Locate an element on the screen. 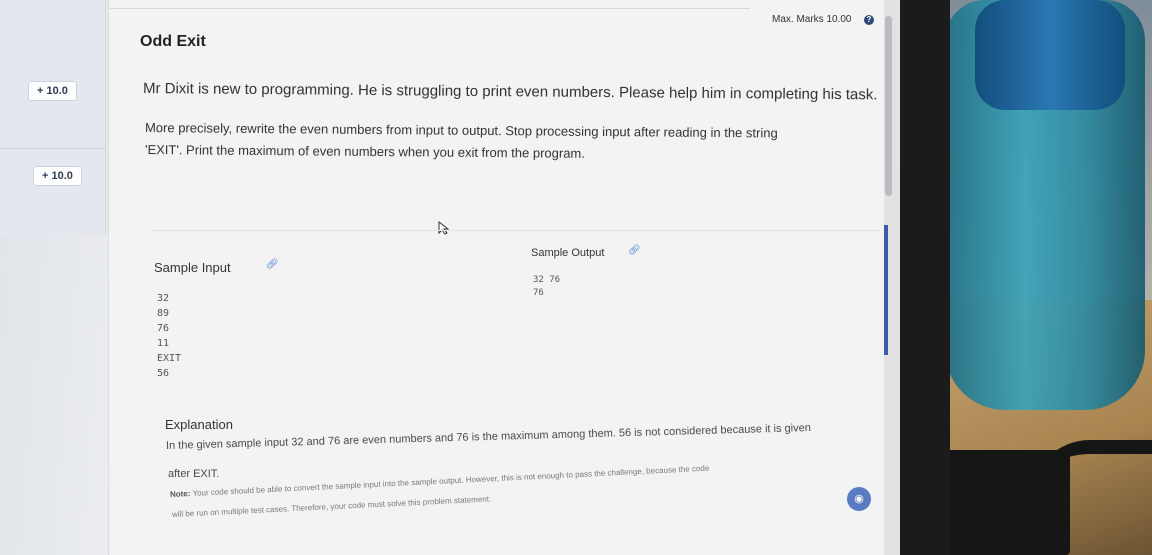 This screenshot has height=555, width=1152. sample-input-line: 76 is located at coordinates (163, 328).